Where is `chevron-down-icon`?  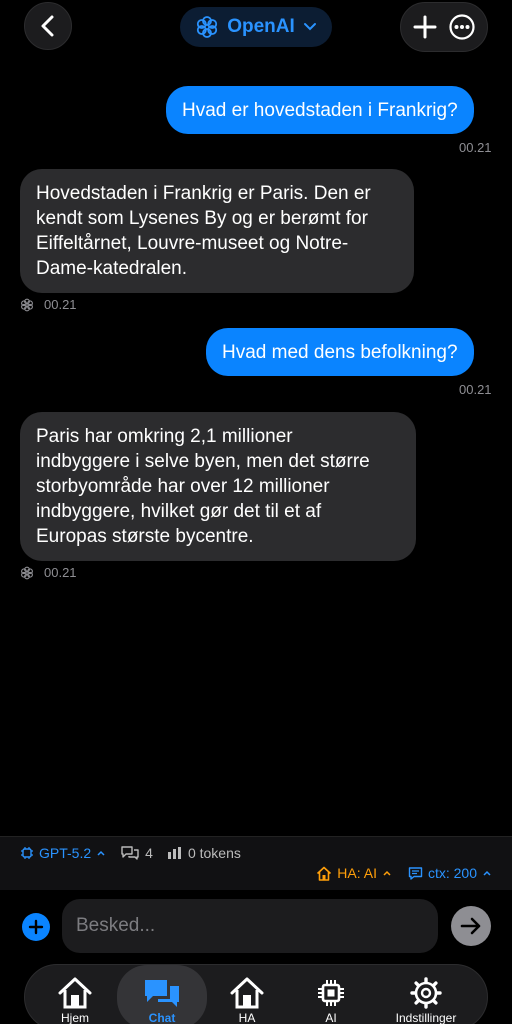
chevron-down-icon is located at coordinates (309, 27).